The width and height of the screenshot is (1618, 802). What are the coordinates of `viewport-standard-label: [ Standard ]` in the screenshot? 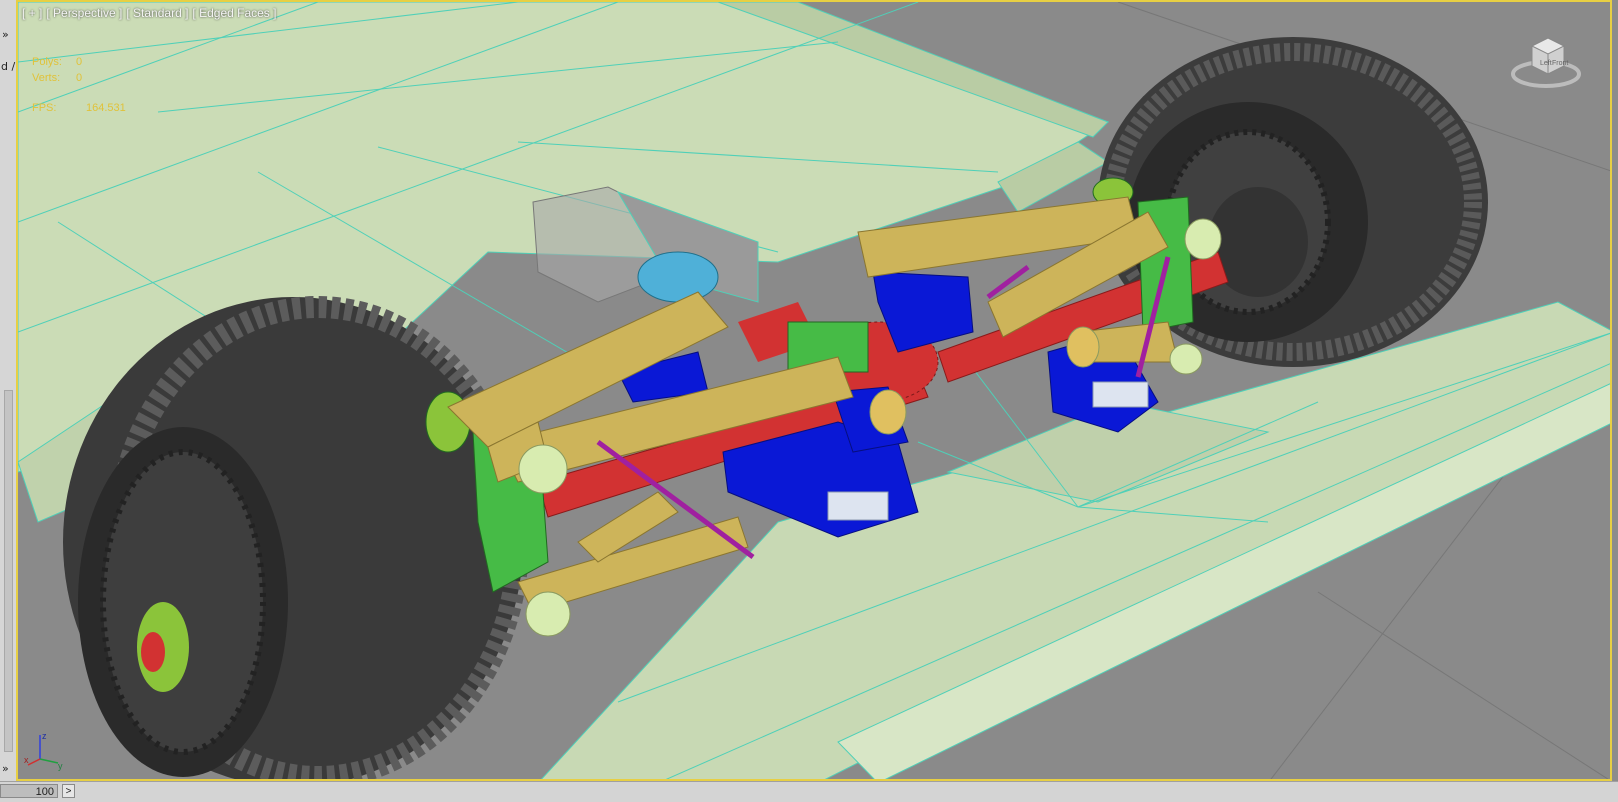 It's located at (157, 13).